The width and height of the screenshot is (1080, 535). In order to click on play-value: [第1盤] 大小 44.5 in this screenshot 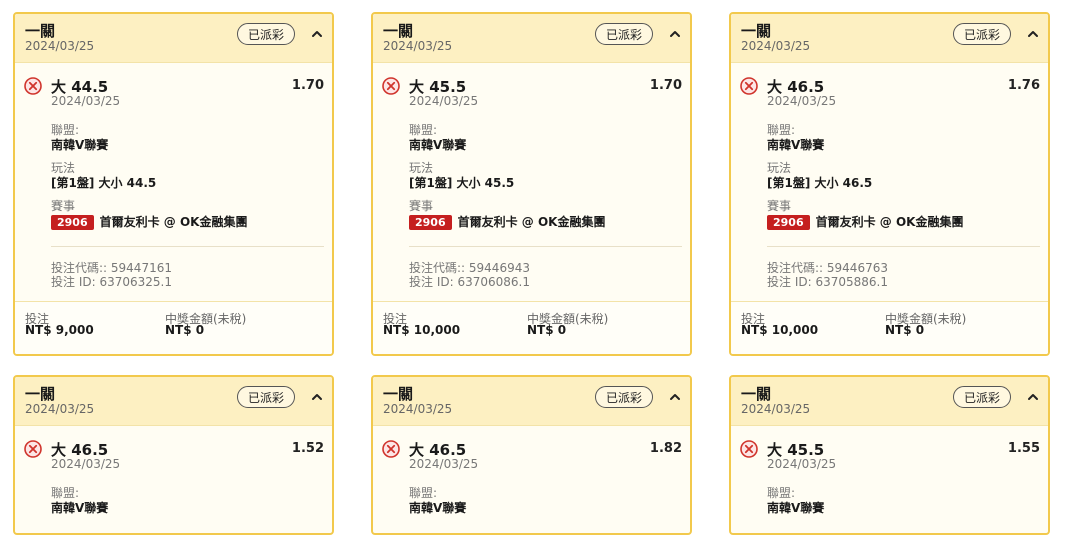, I will do `click(104, 183)`.